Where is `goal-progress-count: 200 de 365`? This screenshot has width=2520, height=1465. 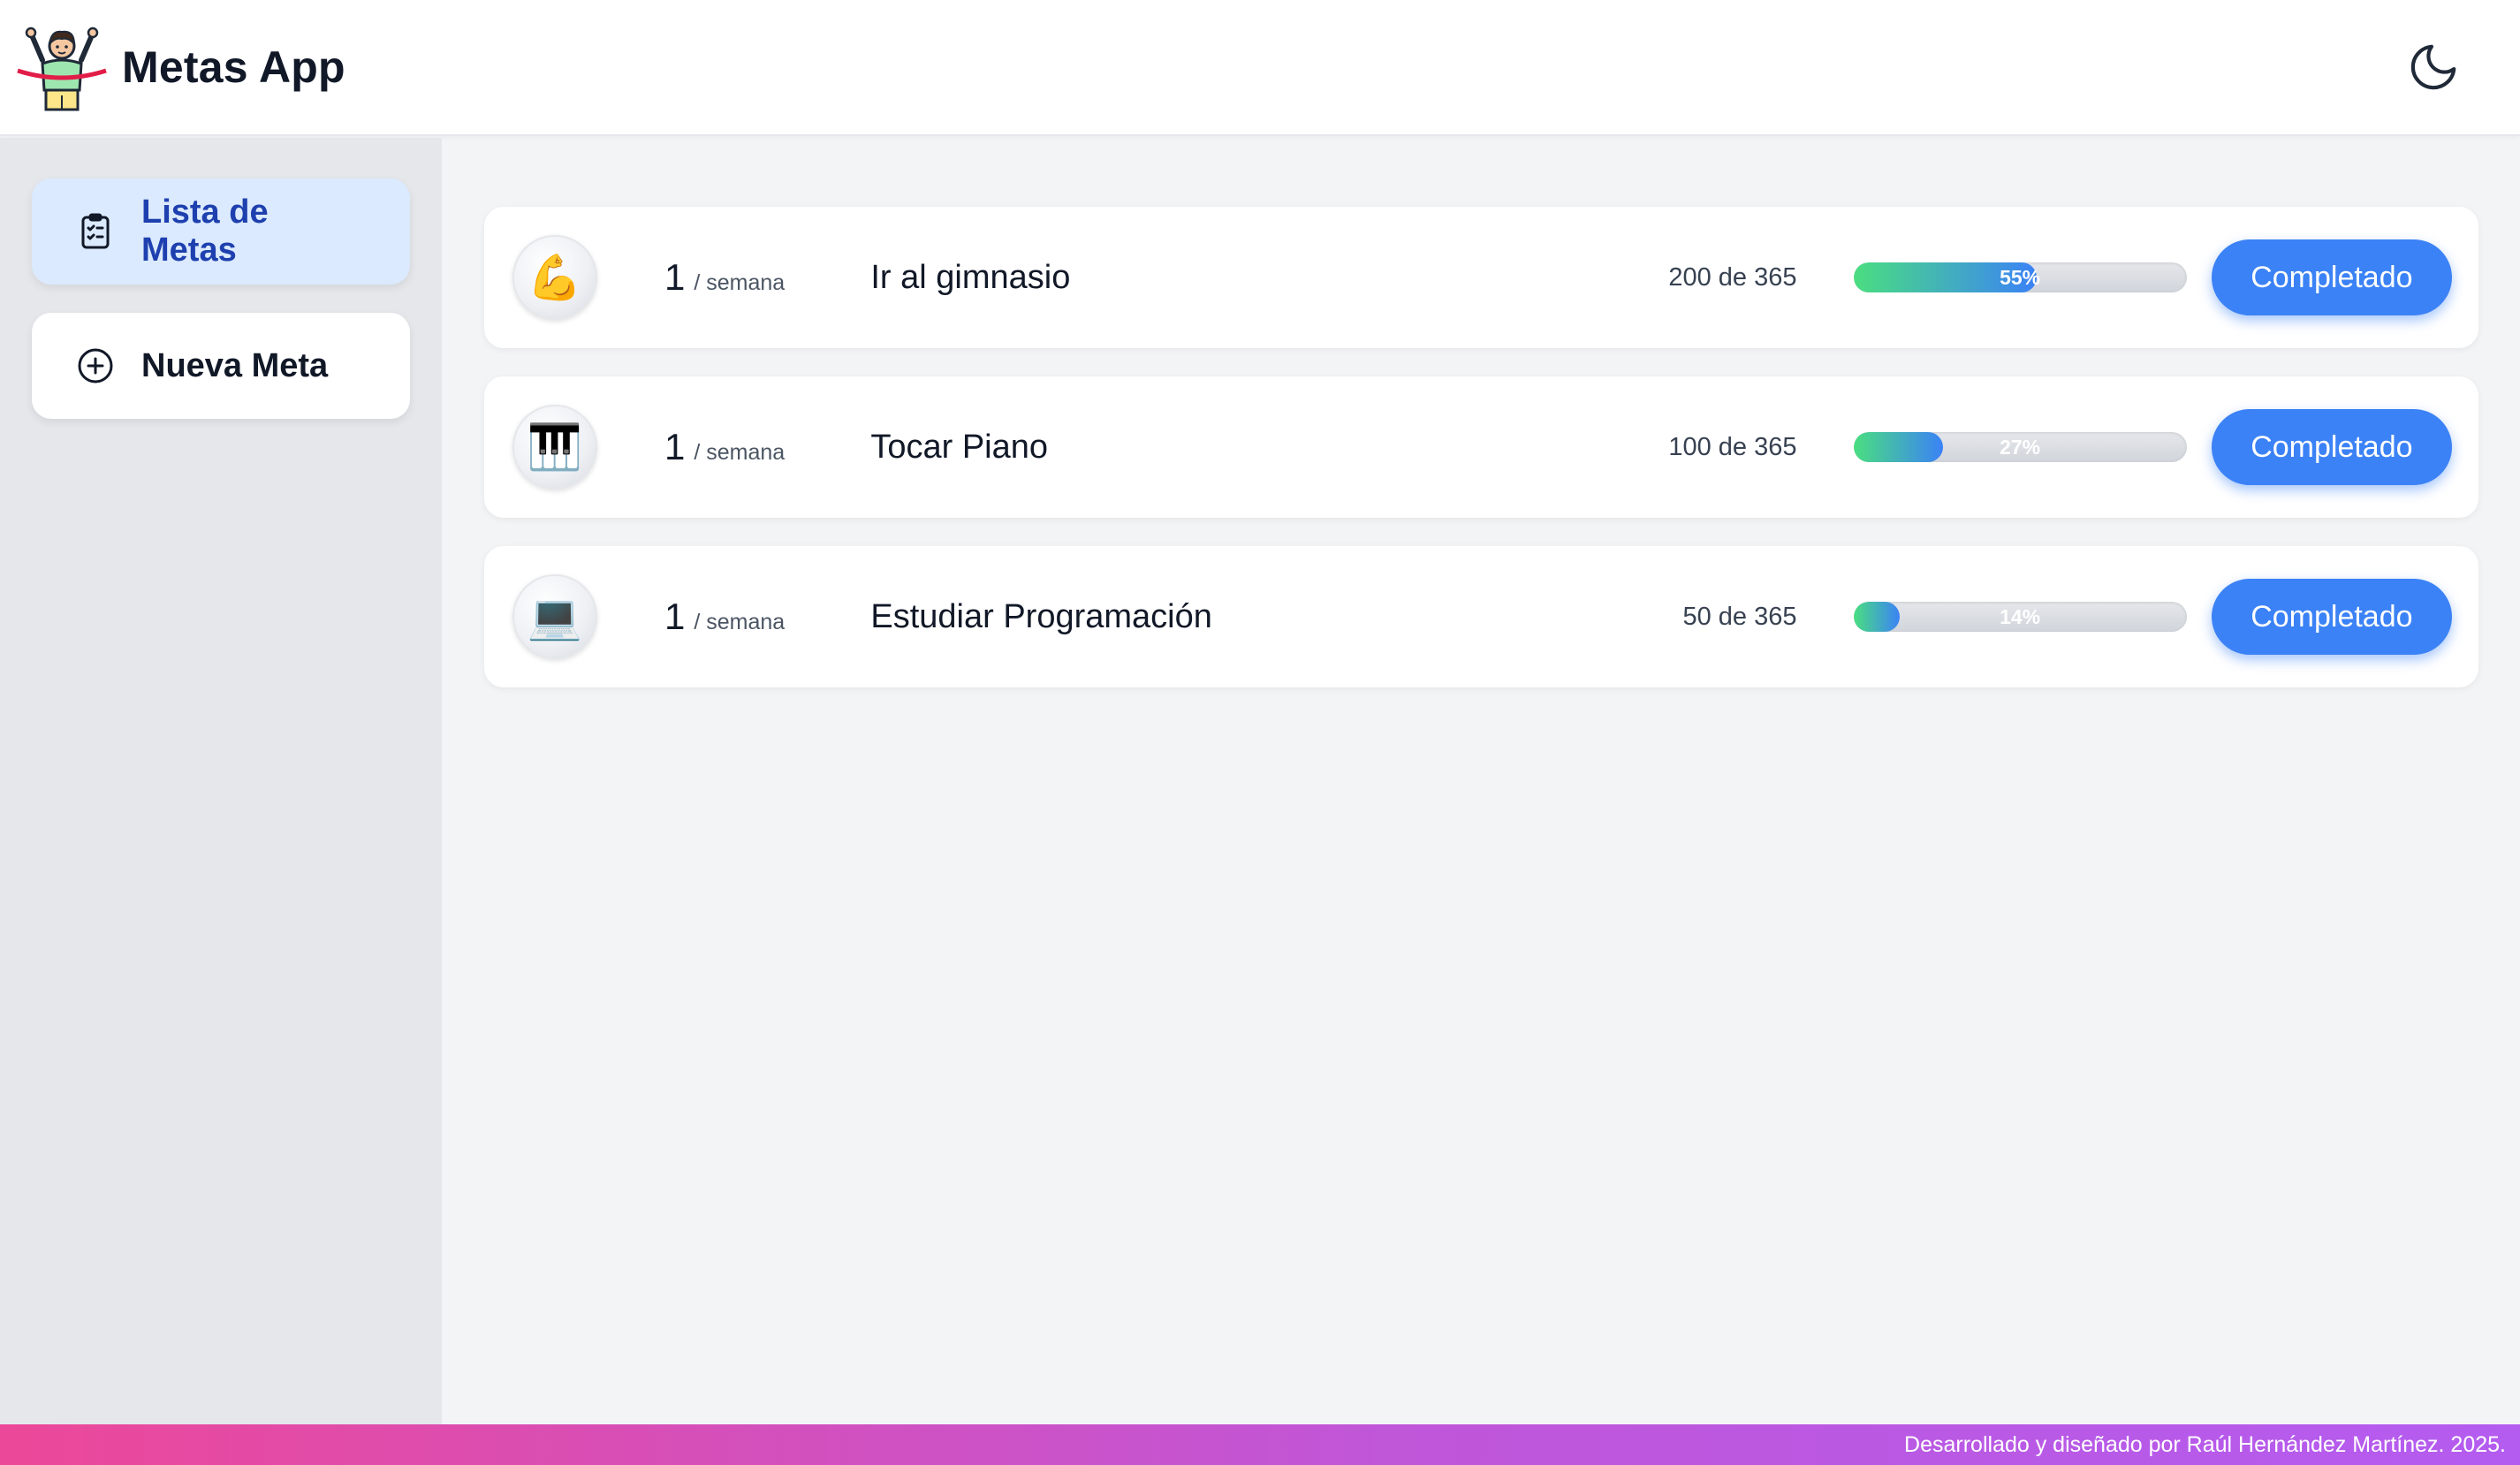 goal-progress-count: 200 de 365 is located at coordinates (1732, 277).